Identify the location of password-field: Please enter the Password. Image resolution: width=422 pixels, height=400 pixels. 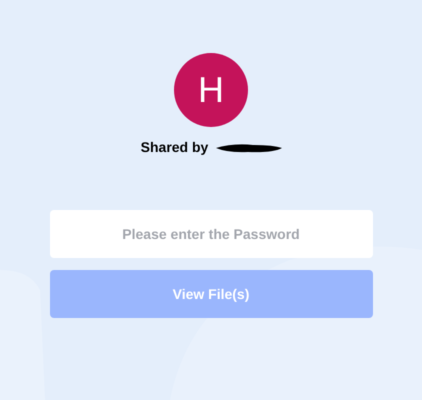
(211, 234).